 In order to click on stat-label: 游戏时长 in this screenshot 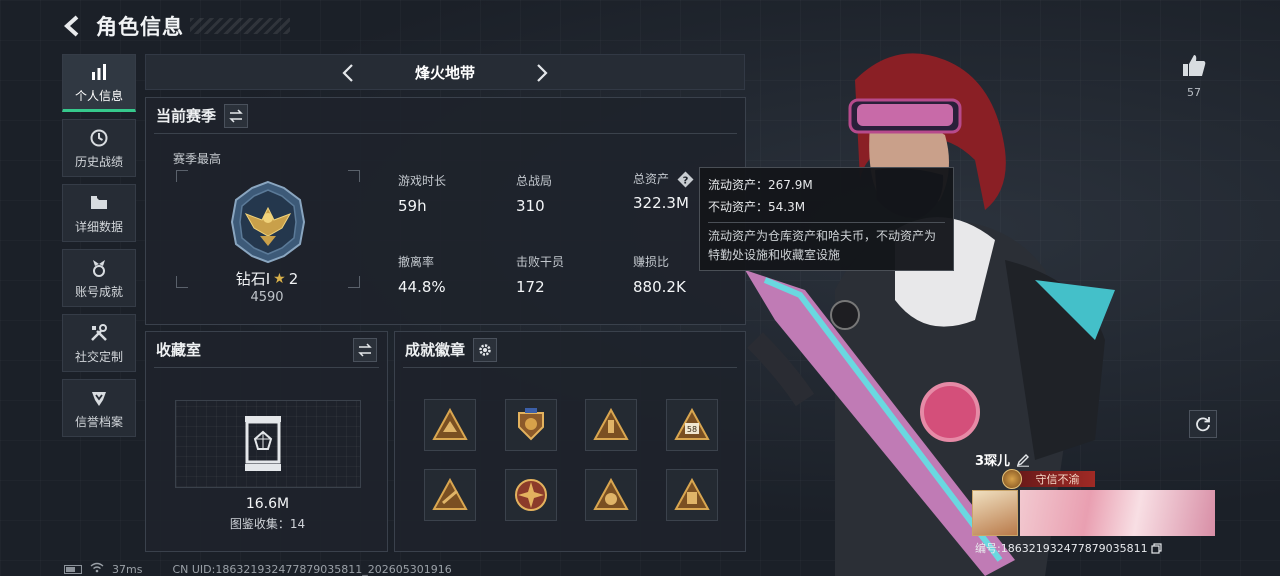, I will do `click(422, 181)`.